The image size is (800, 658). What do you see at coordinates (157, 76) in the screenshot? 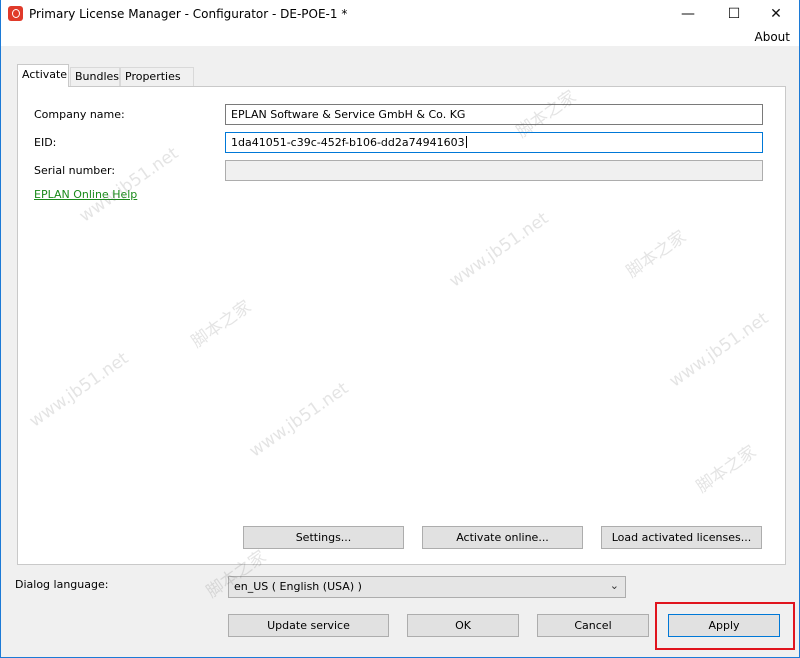
I see `tab-properties: Properties` at bounding box center [157, 76].